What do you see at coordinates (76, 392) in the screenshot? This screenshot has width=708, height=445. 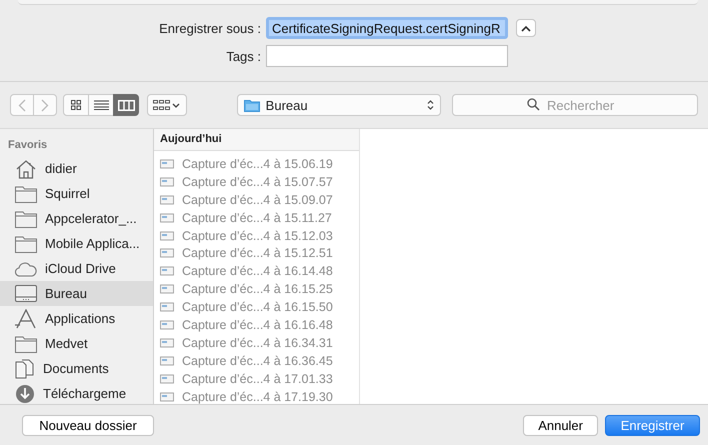 I see `sidebar-item: Téléchargeme` at bounding box center [76, 392].